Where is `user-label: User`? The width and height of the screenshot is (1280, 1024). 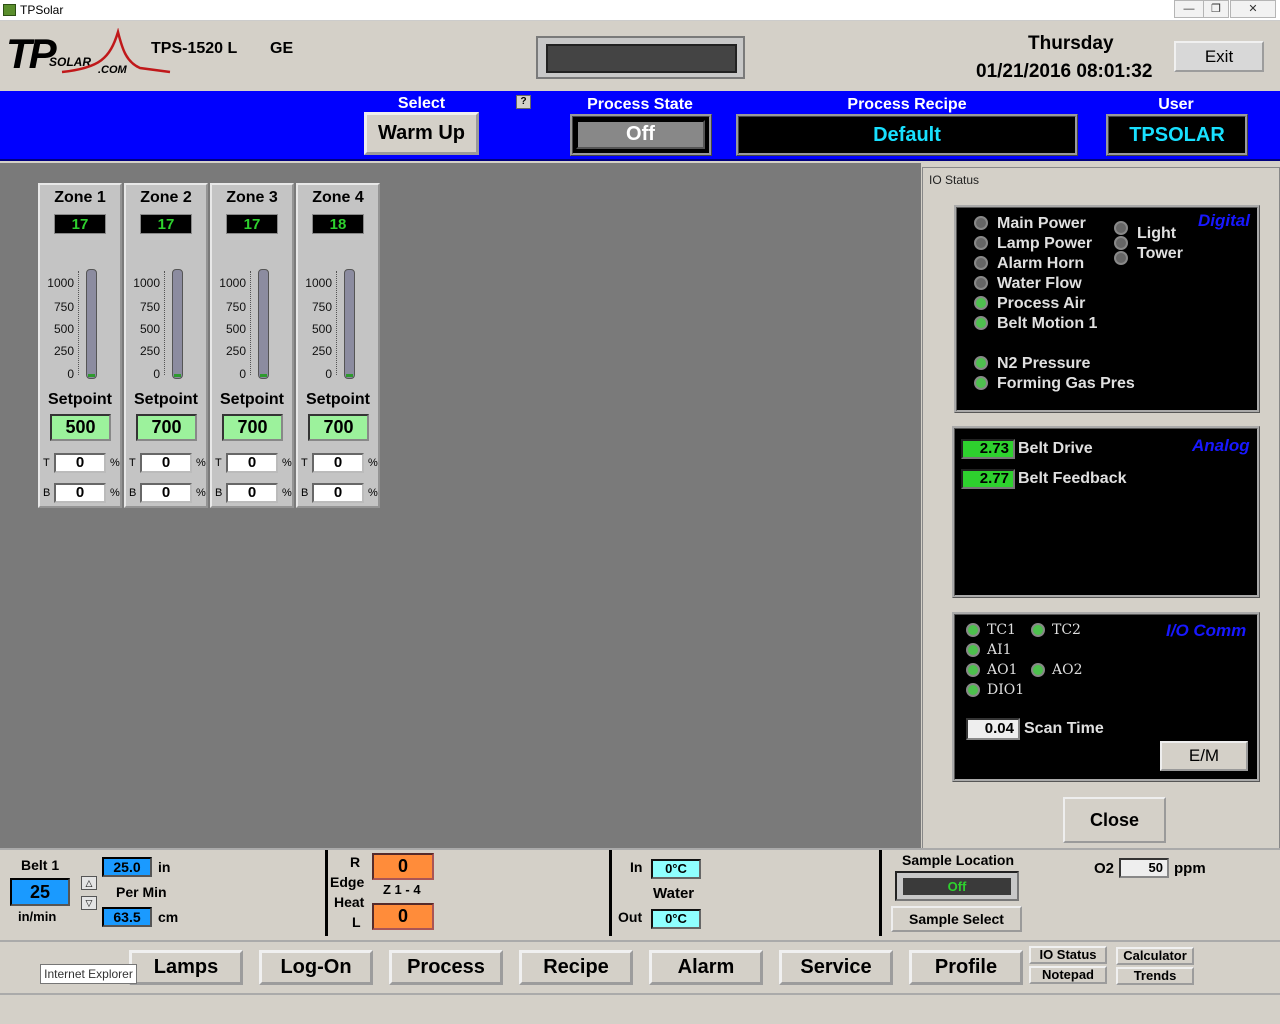 user-label: User is located at coordinates (1176, 104).